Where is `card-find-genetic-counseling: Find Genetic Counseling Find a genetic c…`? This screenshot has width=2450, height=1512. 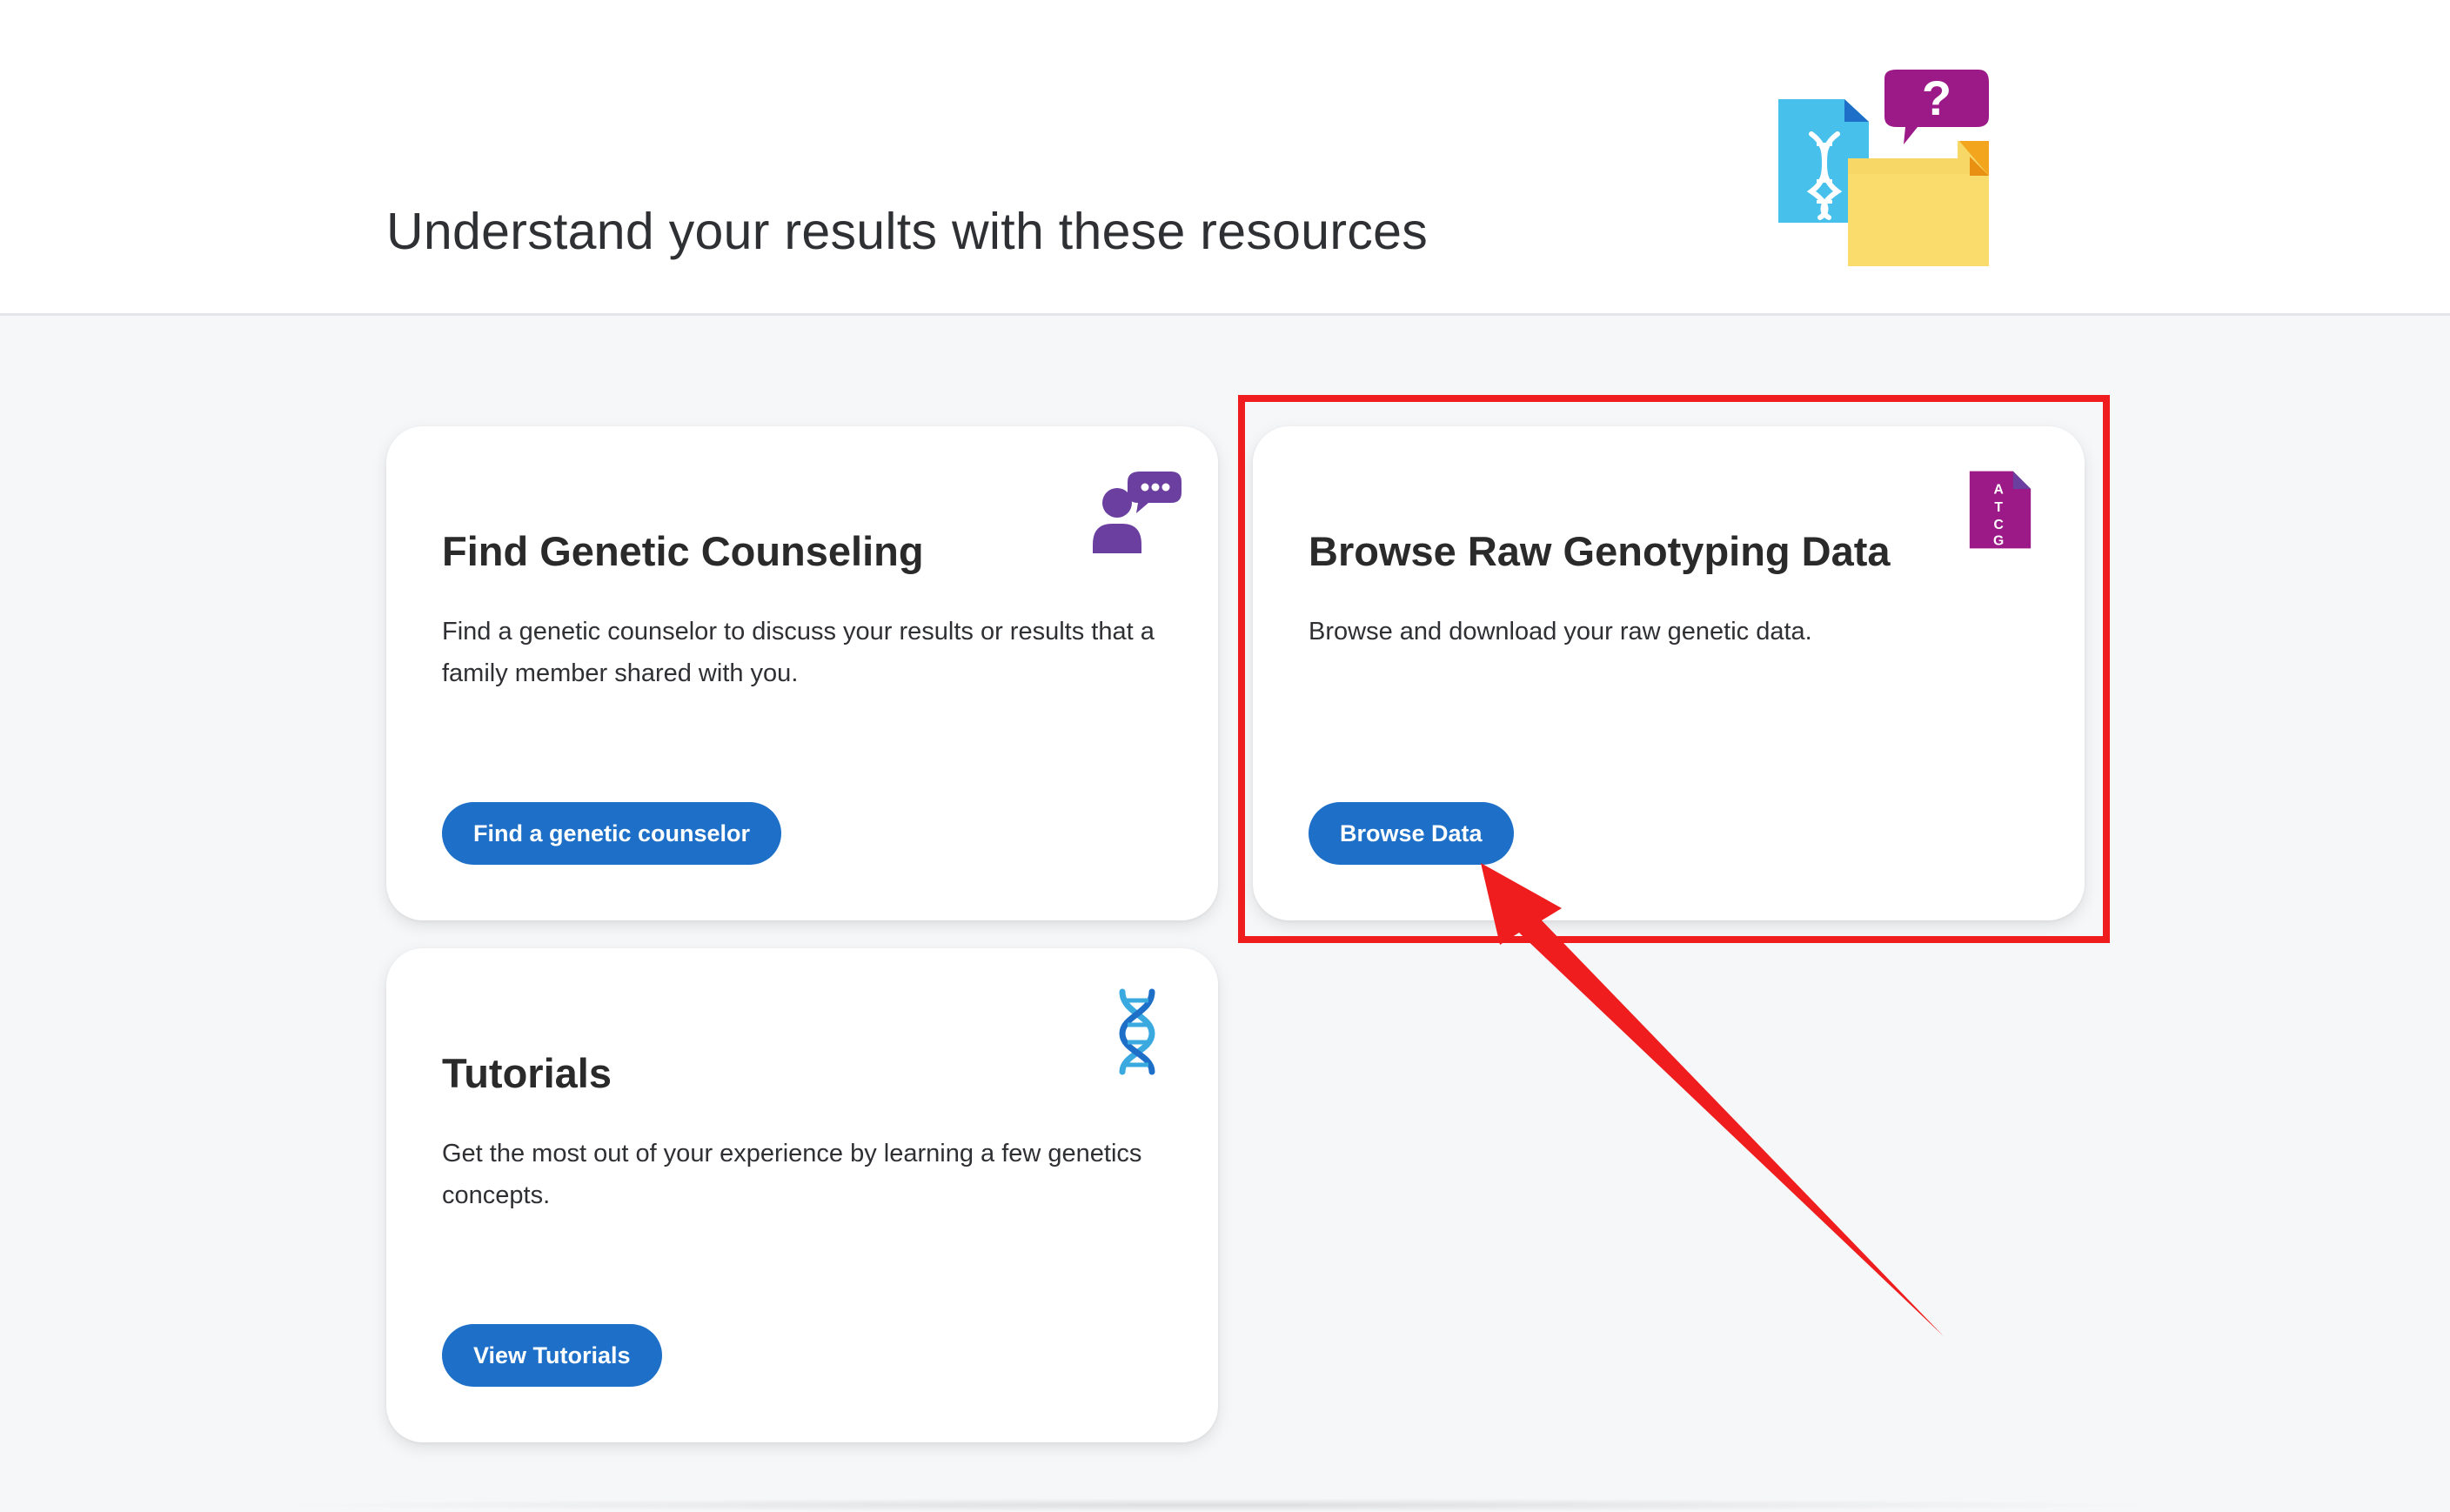
card-find-genetic-counseling: Find Genetic Counseling Find a genetic c… is located at coordinates (802, 673).